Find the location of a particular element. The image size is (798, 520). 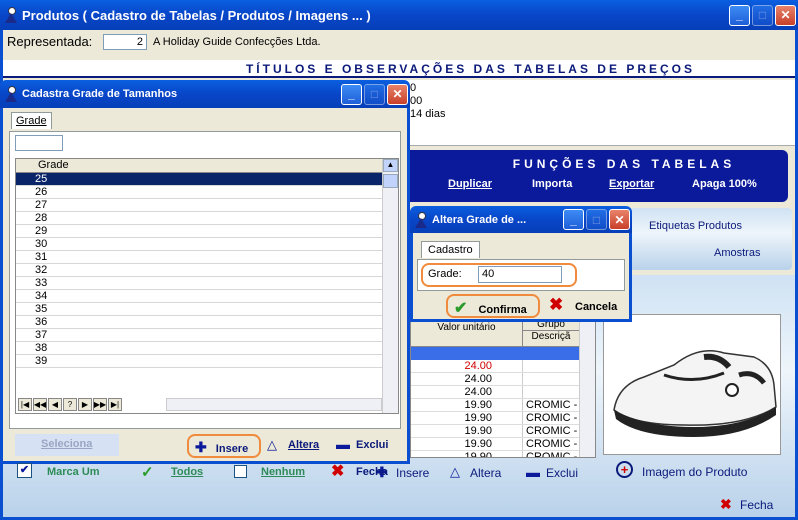

nav-button: ▶ is located at coordinates (85, 404).